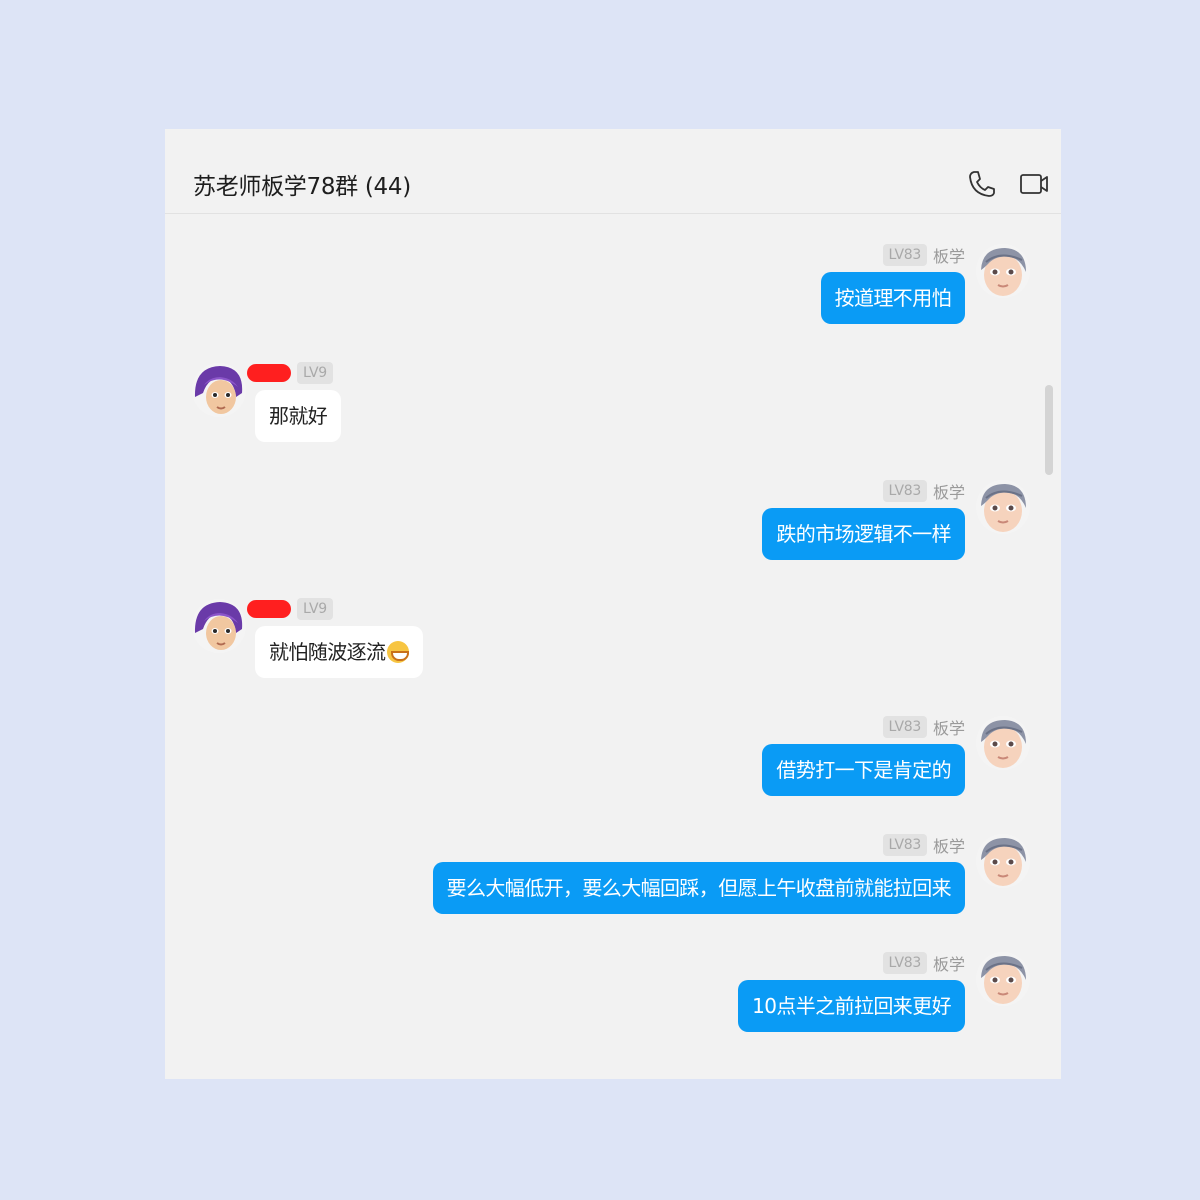  I want to click on chat-header: 苏老师板学78群 (44), so click(613, 171).